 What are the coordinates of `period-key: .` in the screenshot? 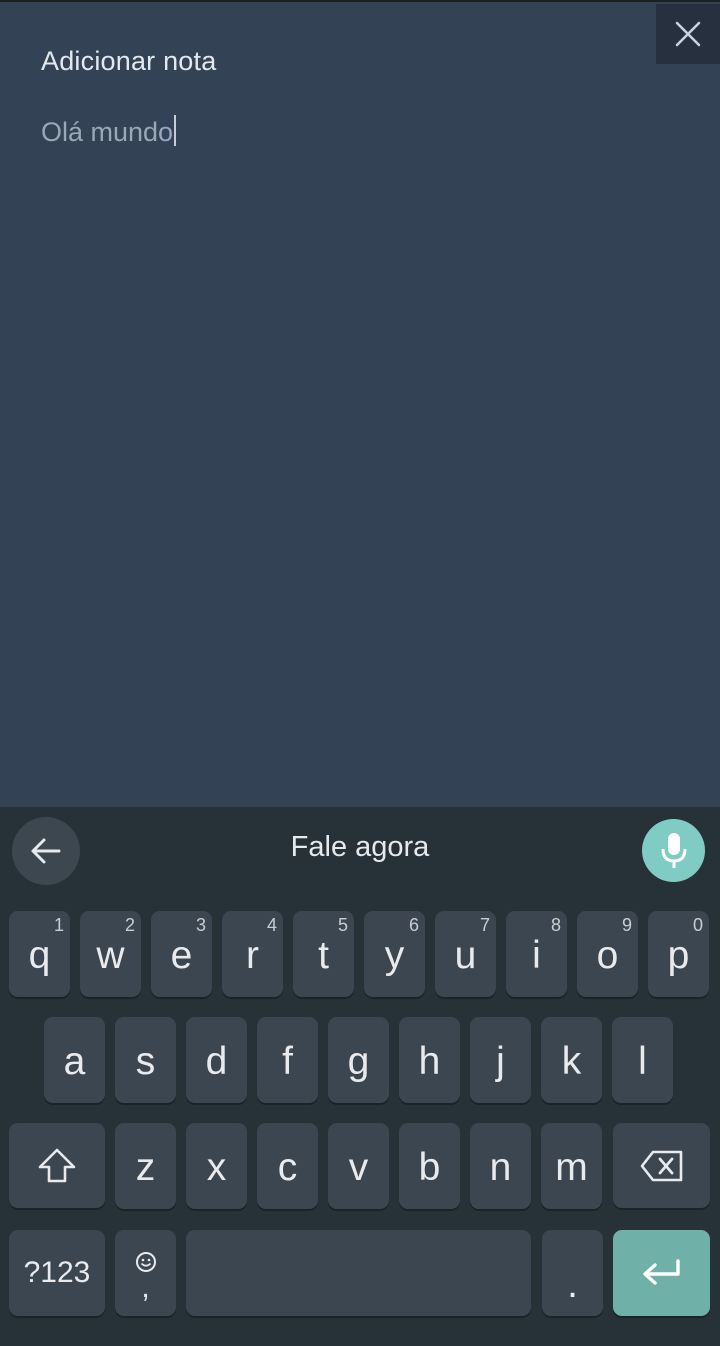 It's located at (572, 1273).